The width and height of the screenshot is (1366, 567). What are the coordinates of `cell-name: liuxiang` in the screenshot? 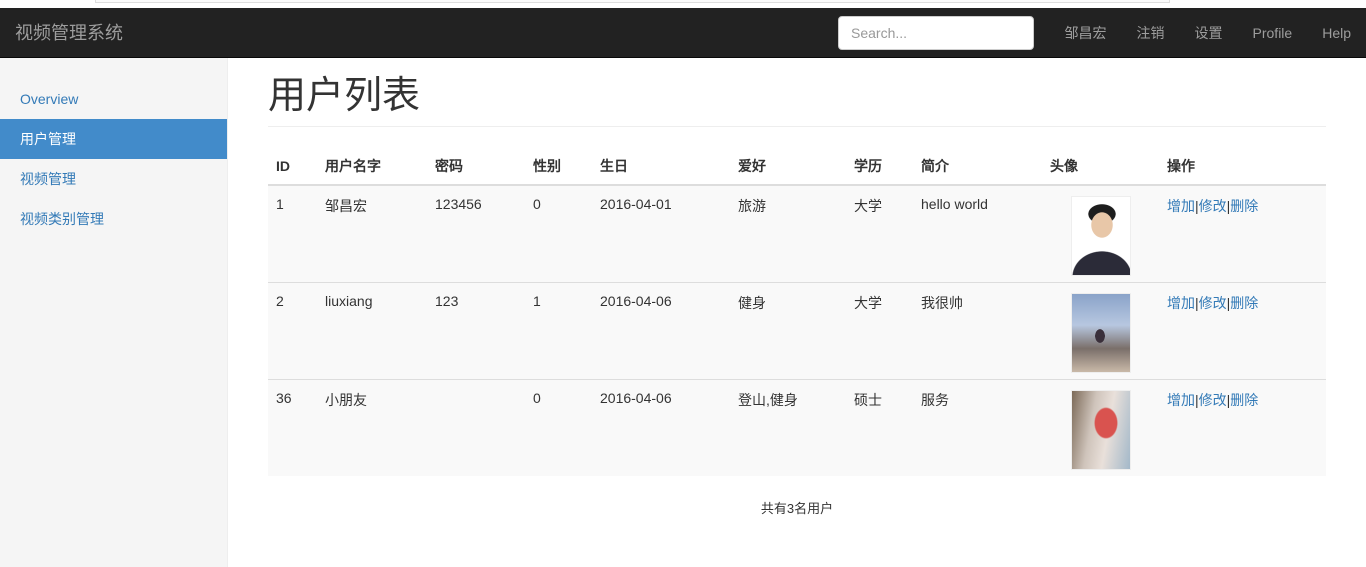 It's located at (372, 330).